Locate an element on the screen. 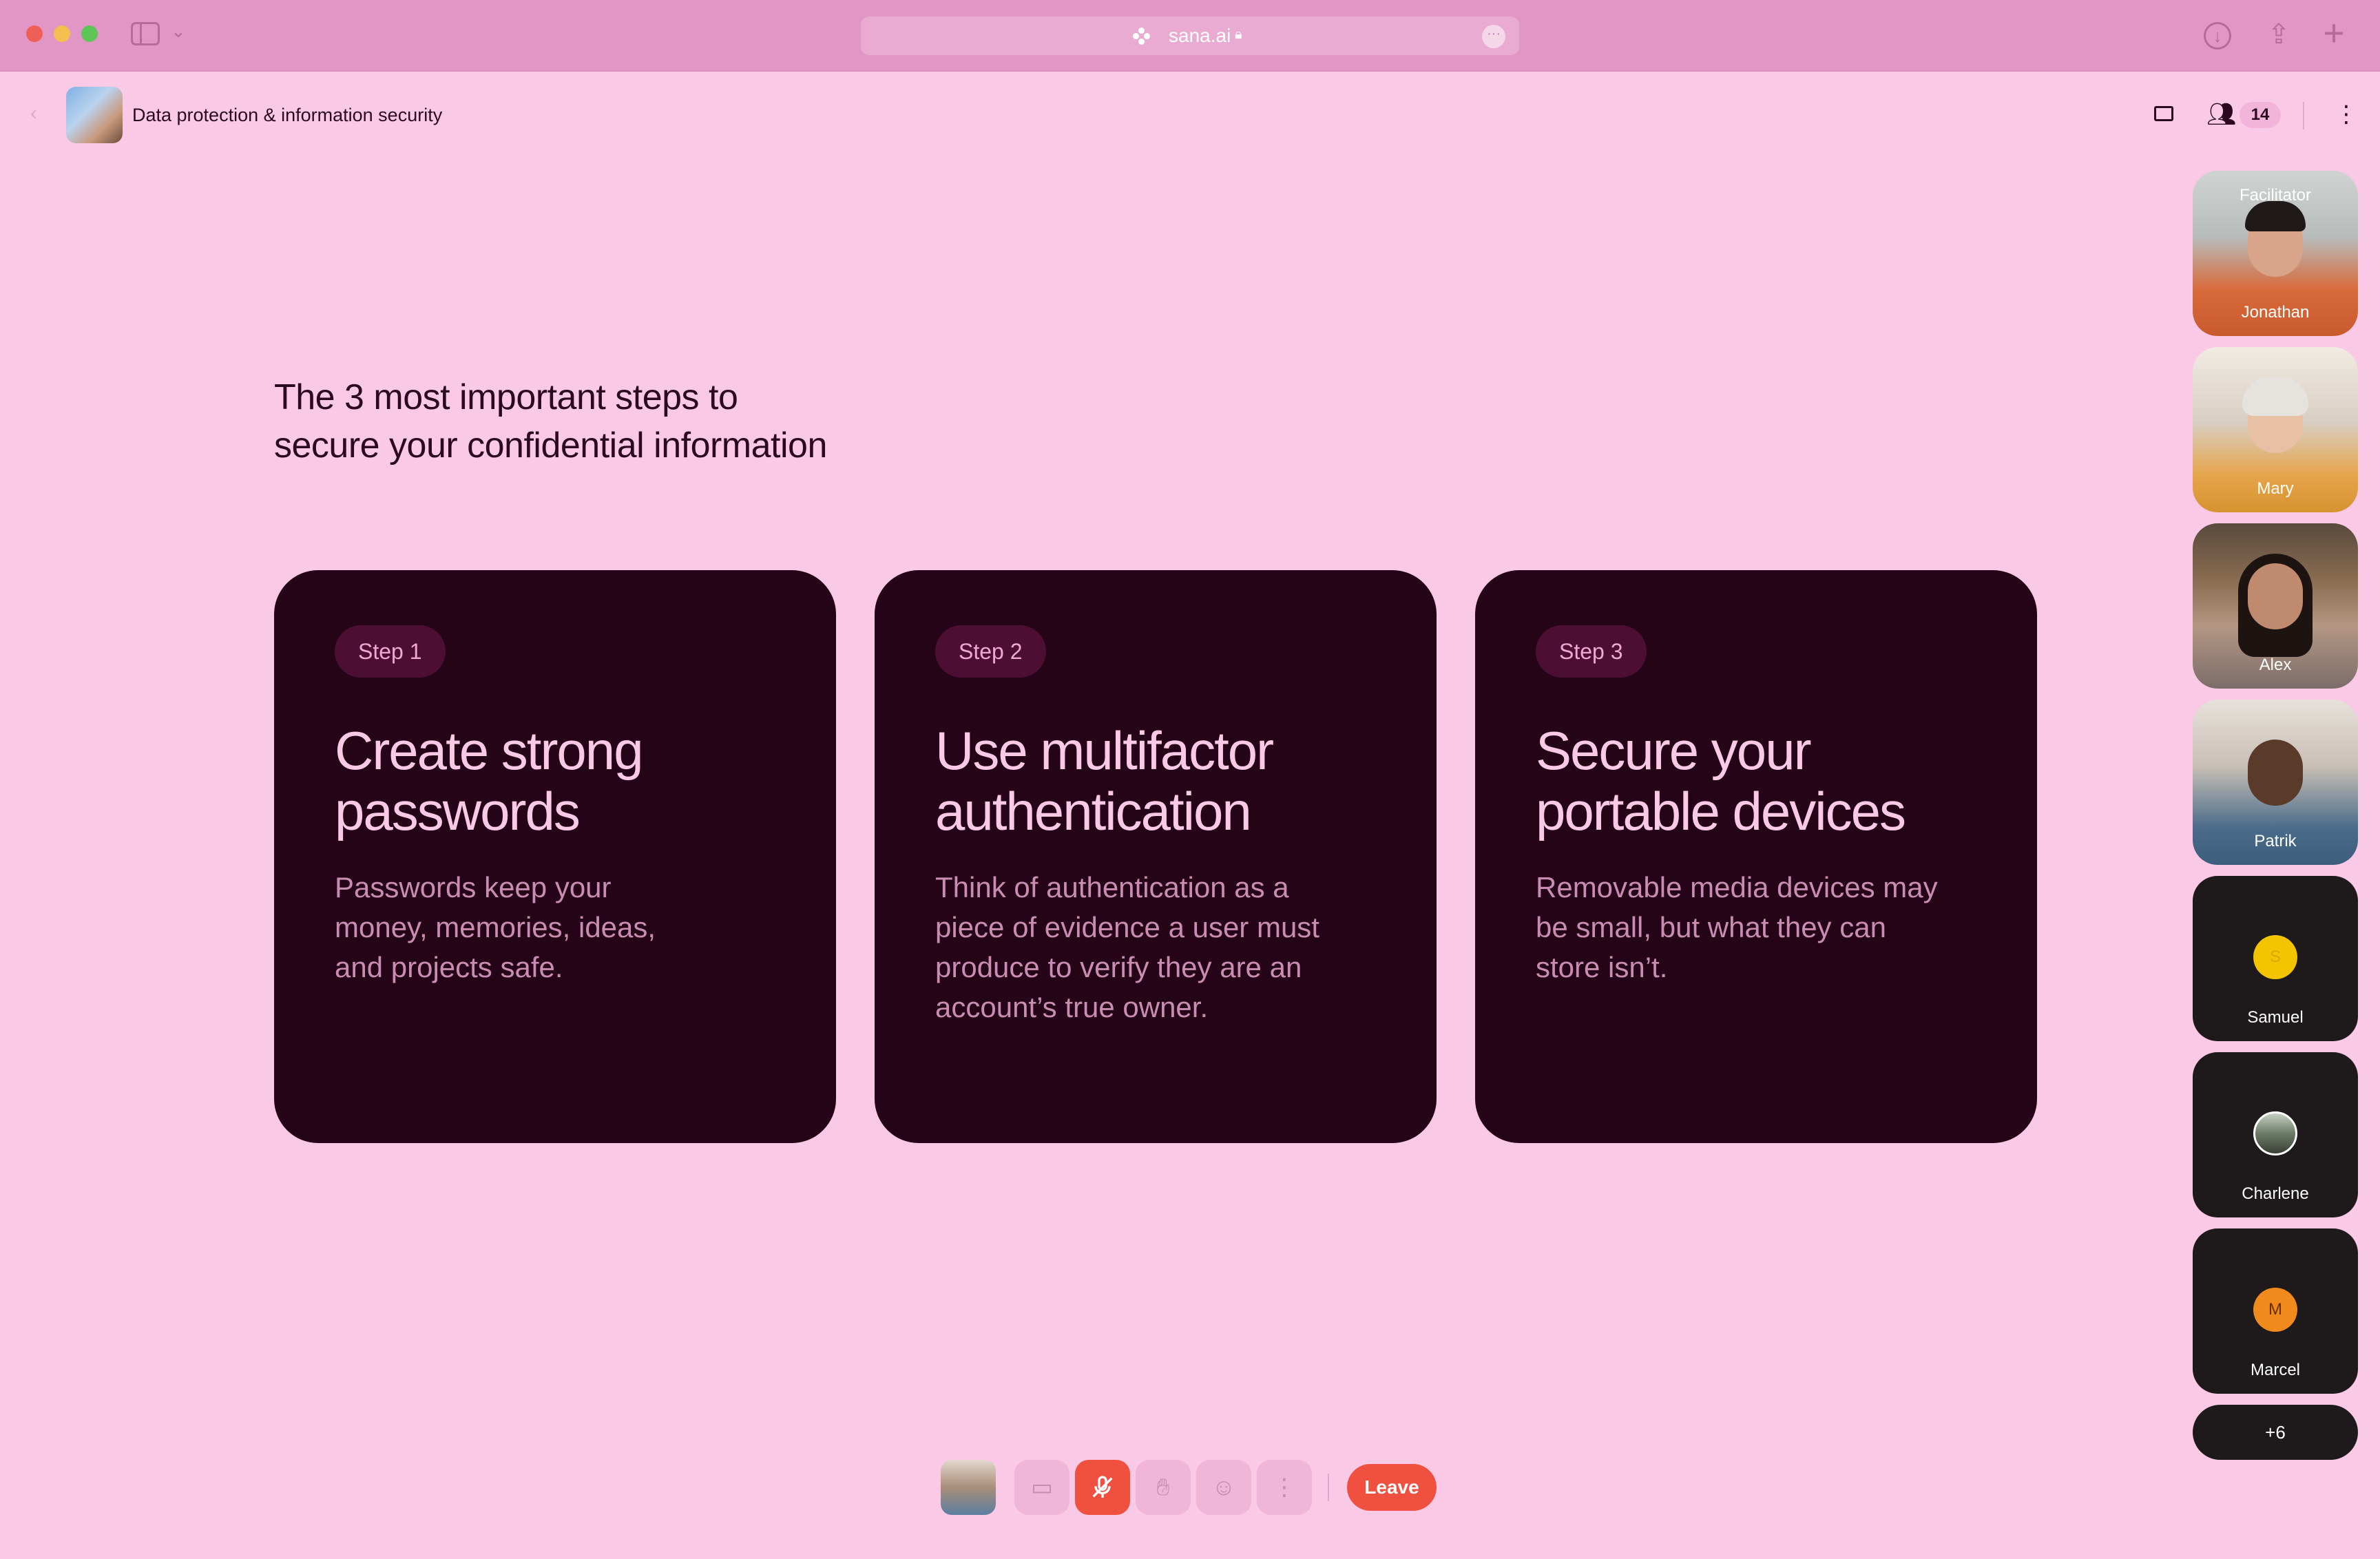 The width and height of the screenshot is (2380, 1559). chat-icon is located at coordinates (2163, 114).